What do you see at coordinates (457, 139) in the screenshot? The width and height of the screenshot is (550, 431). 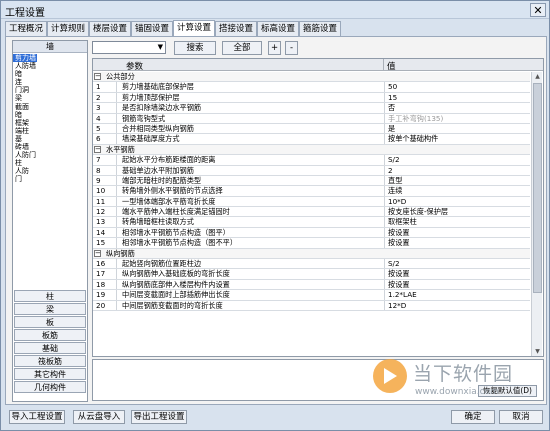 I see `param-value: 按单个基础构件` at bounding box center [457, 139].